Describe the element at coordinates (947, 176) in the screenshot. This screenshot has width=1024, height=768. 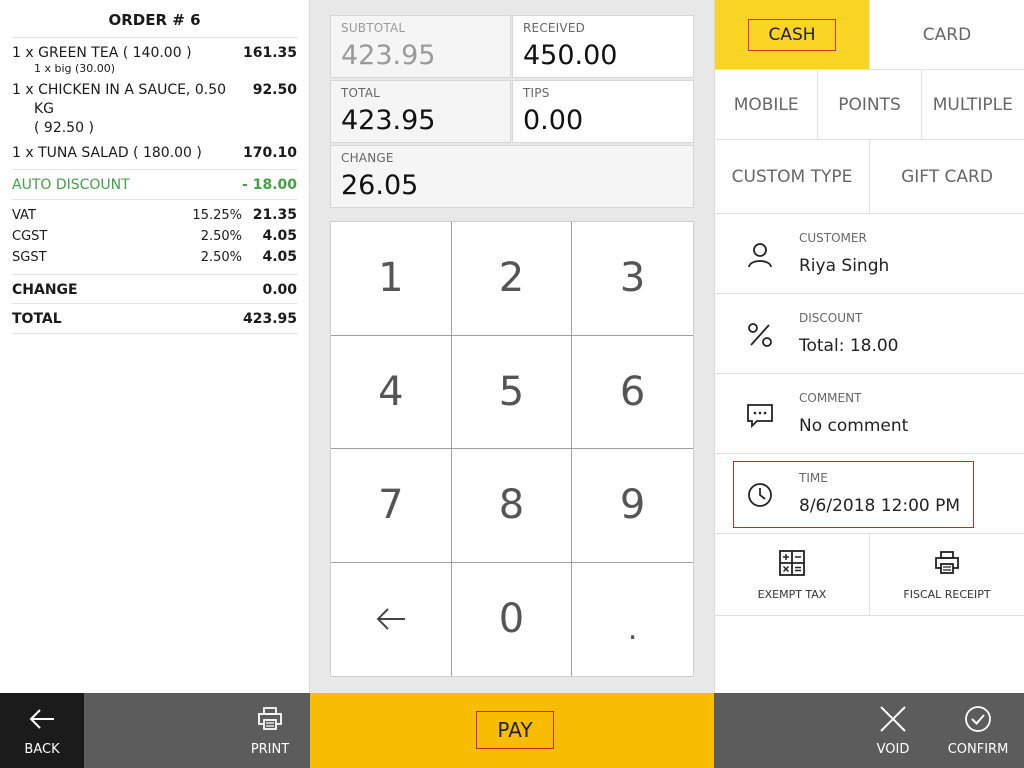
I see `gift-card-payment-button: GIFT CARD` at that location.